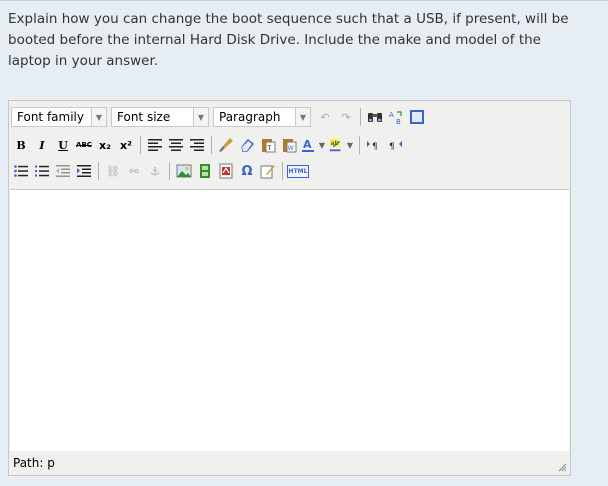 This screenshot has width=608, height=486. I want to click on binoculars-icon, so click(375, 117).